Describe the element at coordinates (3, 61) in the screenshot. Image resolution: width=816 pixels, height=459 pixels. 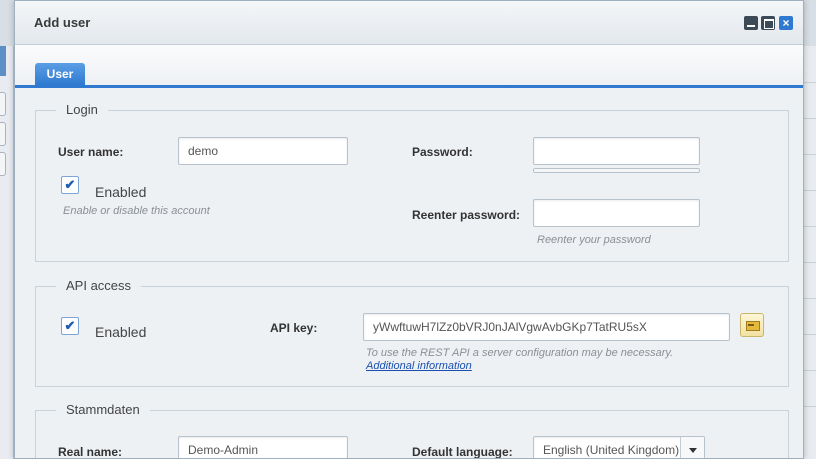
I see `background-sidebar-active-tab` at that location.